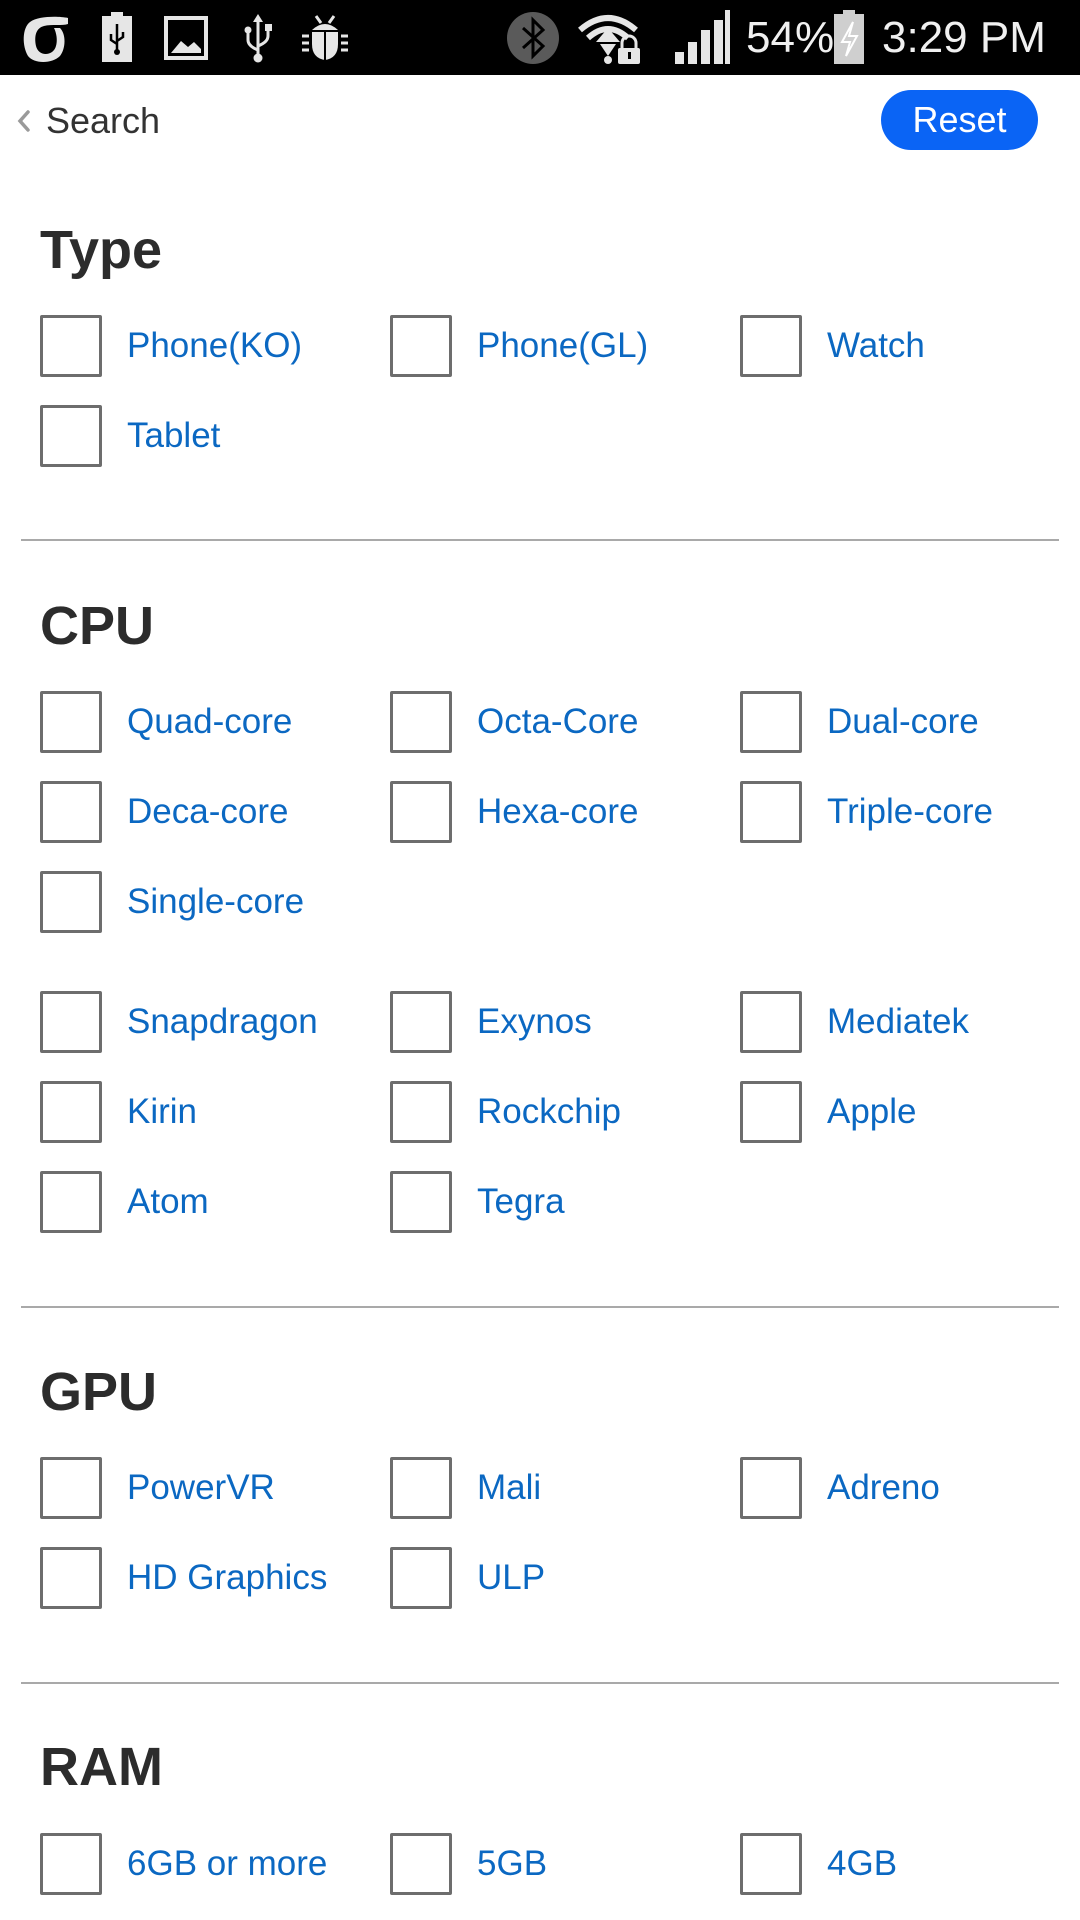 The image size is (1080, 1920). What do you see at coordinates (872, 1112) in the screenshot?
I see `checkbox-label: Apple` at bounding box center [872, 1112].